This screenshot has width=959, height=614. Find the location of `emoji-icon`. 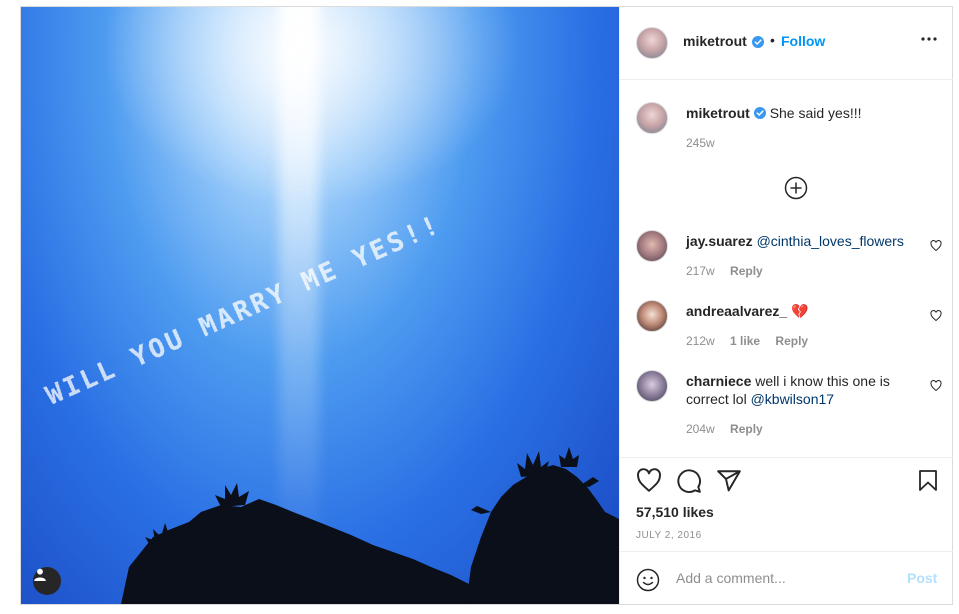

emoji-icon is located at coordinates (648, 580).